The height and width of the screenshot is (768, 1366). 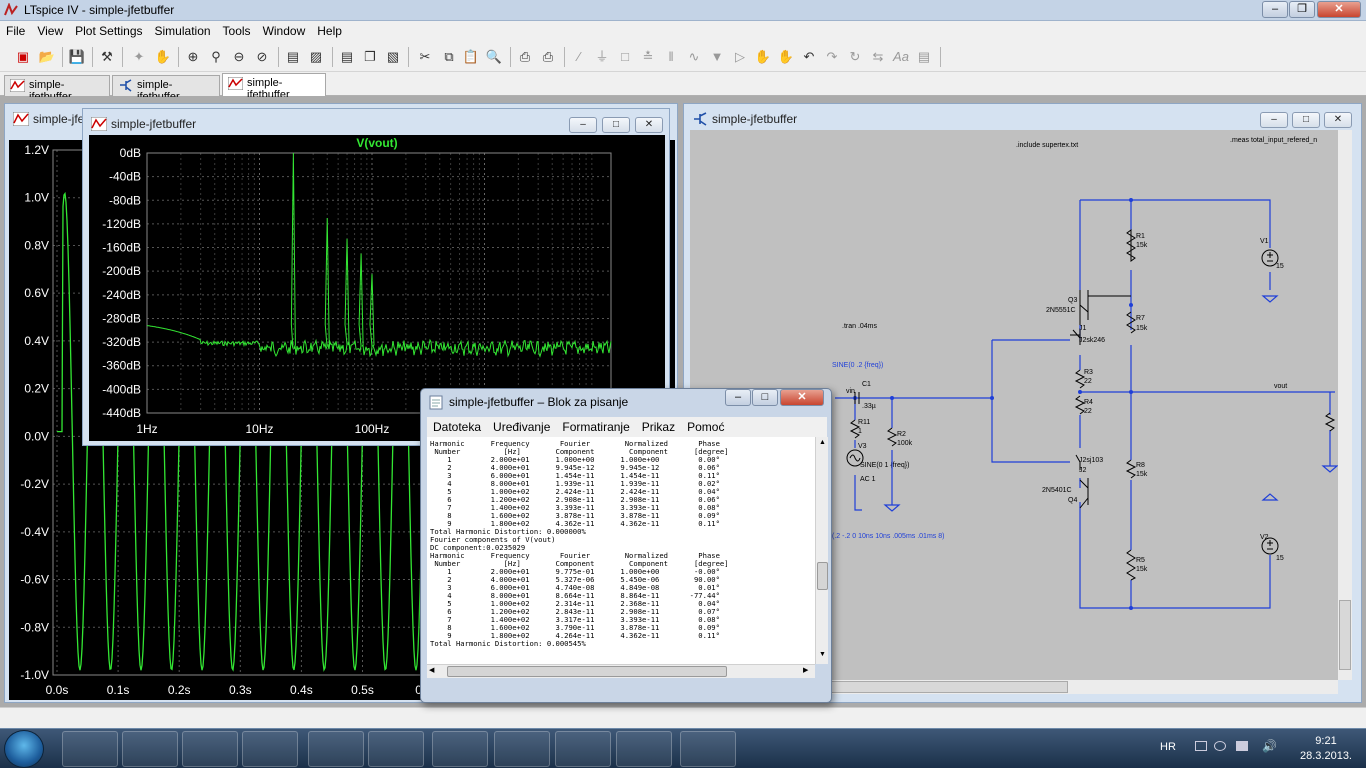 I want to click on tab-waveform-1: simple-jfetbuffer, so click(x=57, y=89).